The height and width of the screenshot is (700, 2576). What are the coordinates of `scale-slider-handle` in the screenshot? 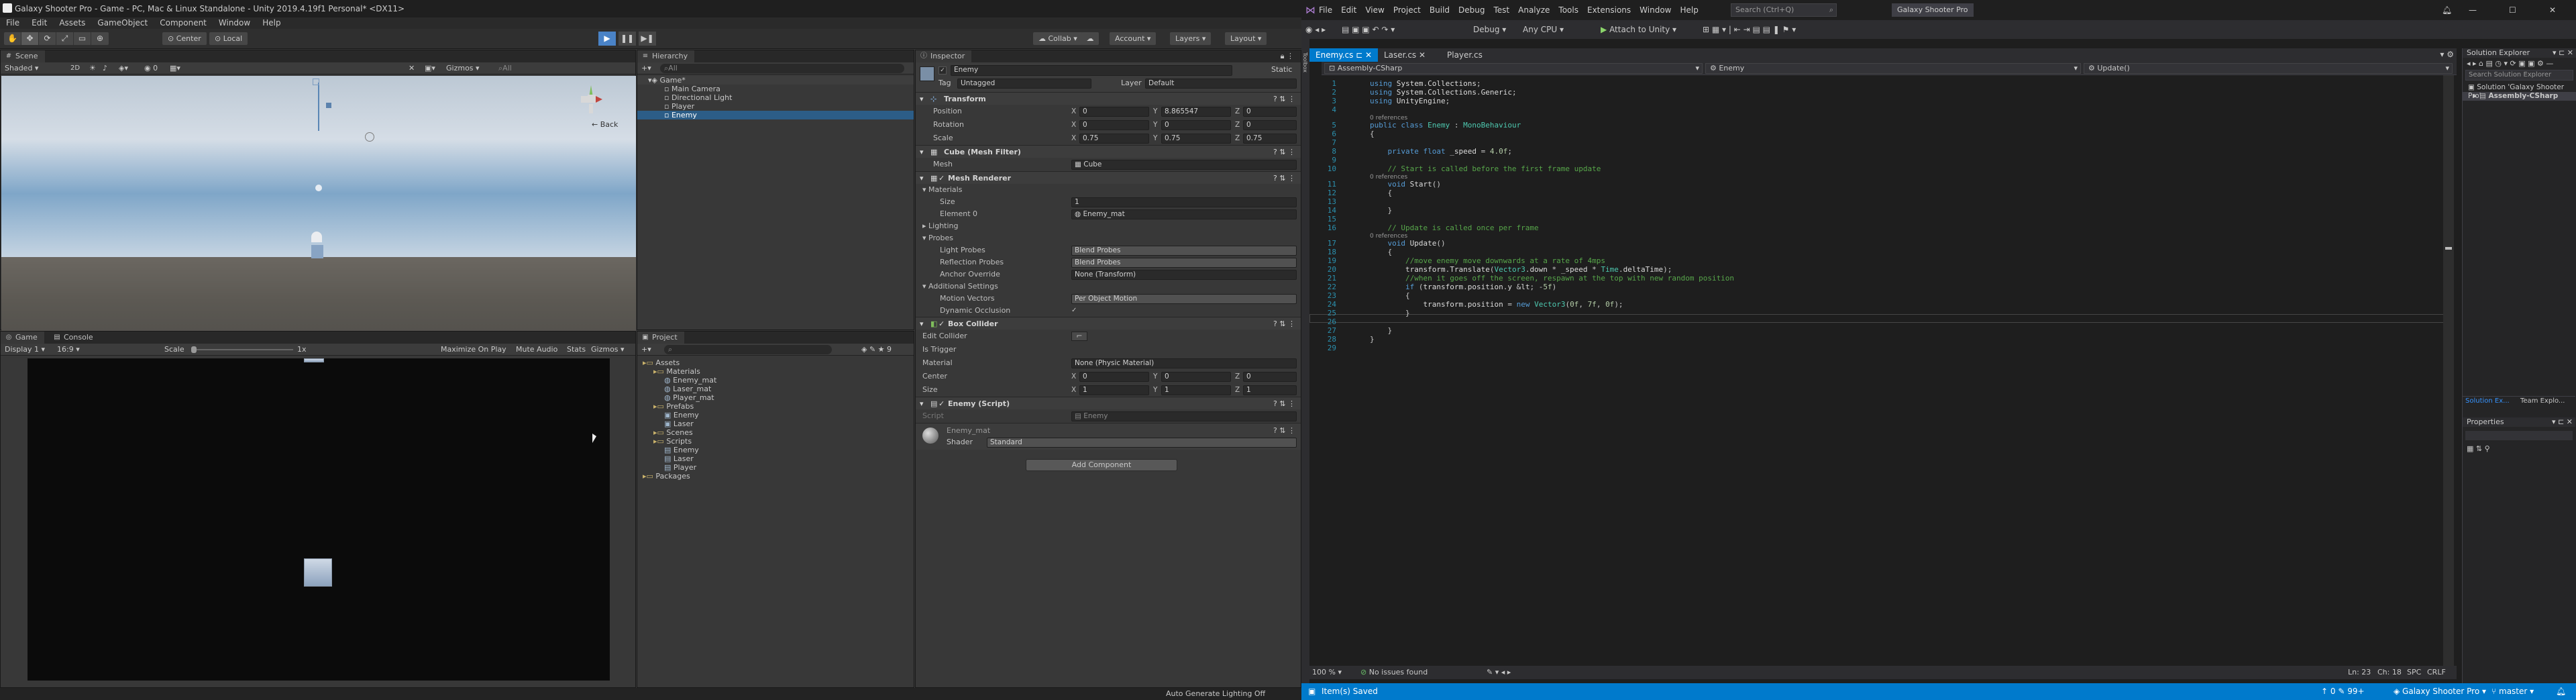 It's located at (194, 349).